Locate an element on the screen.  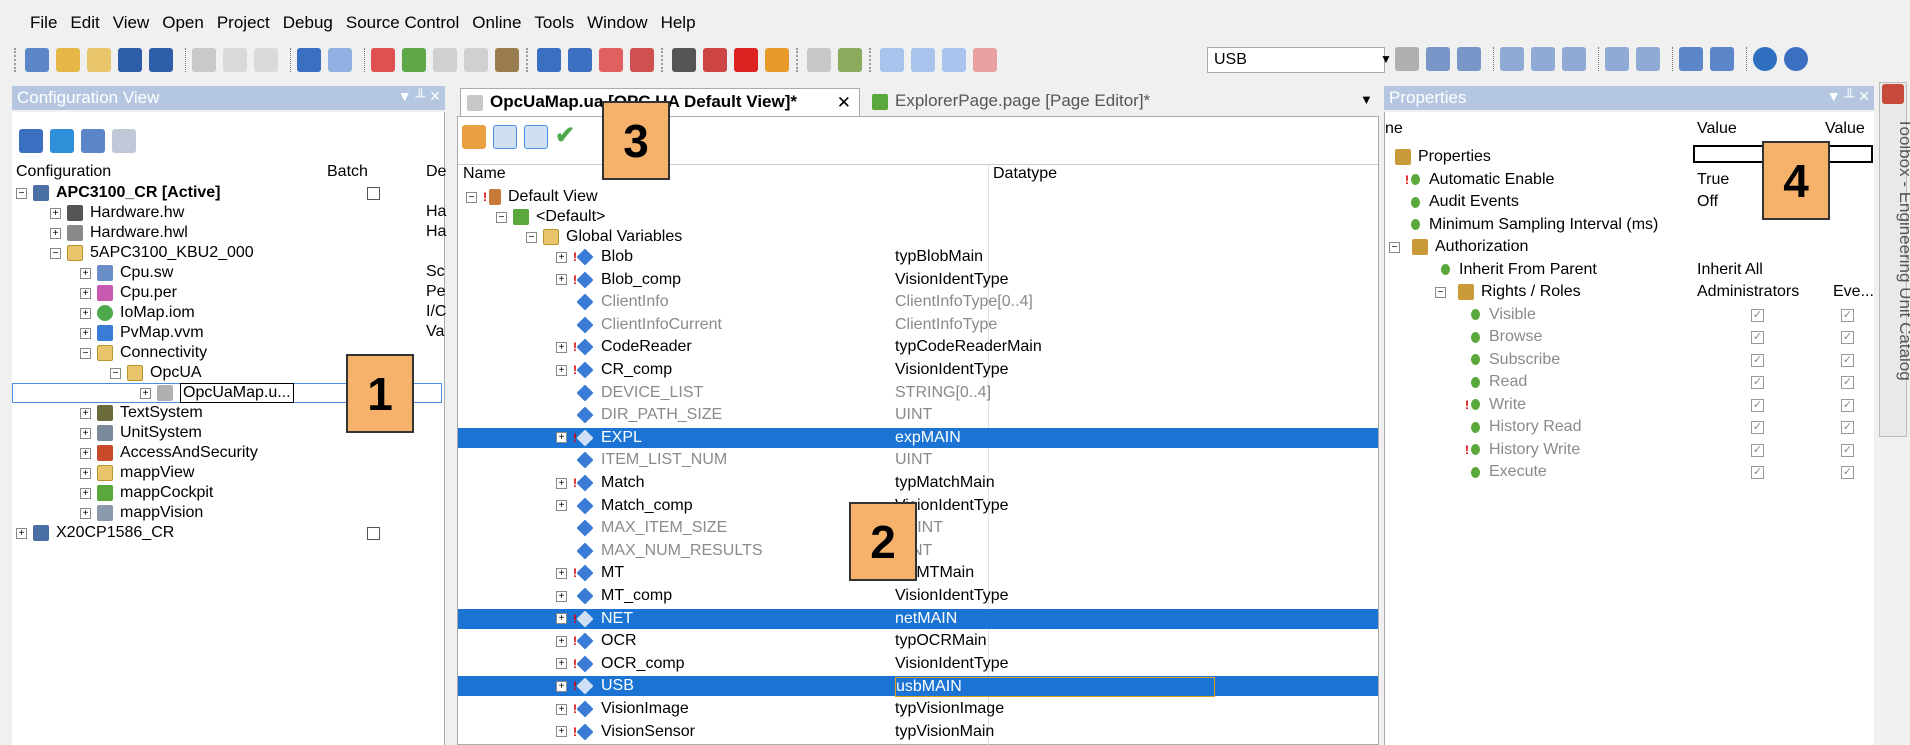
connect-icon is located at coordinates (1407, 59).